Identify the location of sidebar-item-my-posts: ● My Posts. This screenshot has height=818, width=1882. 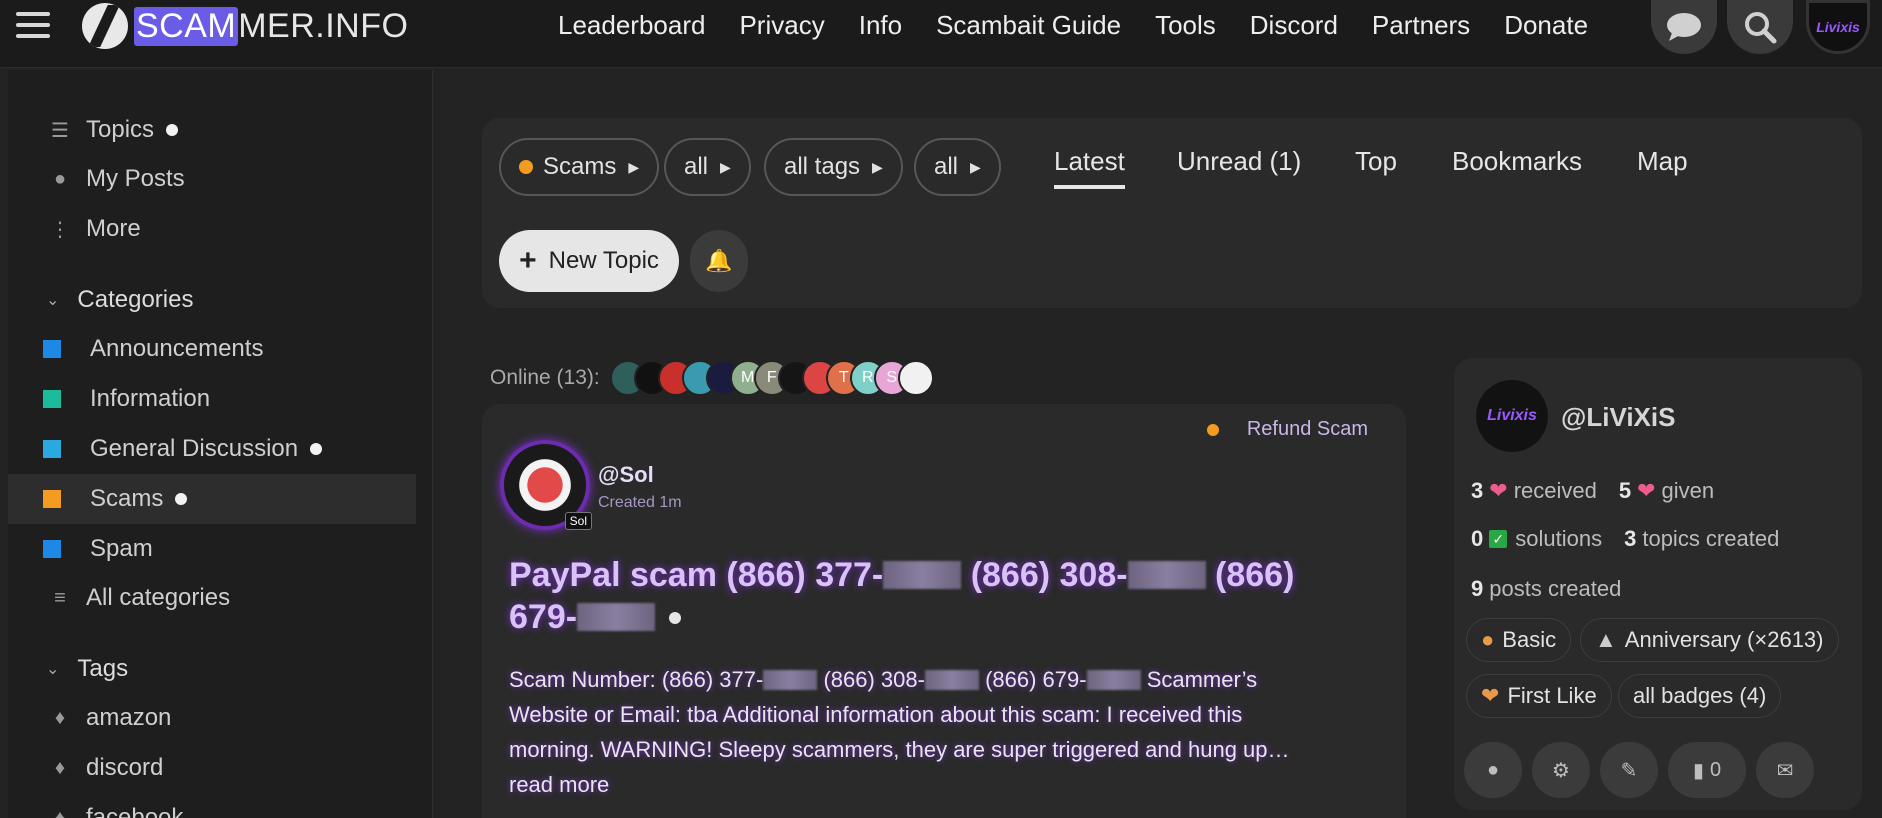
(212, 179).